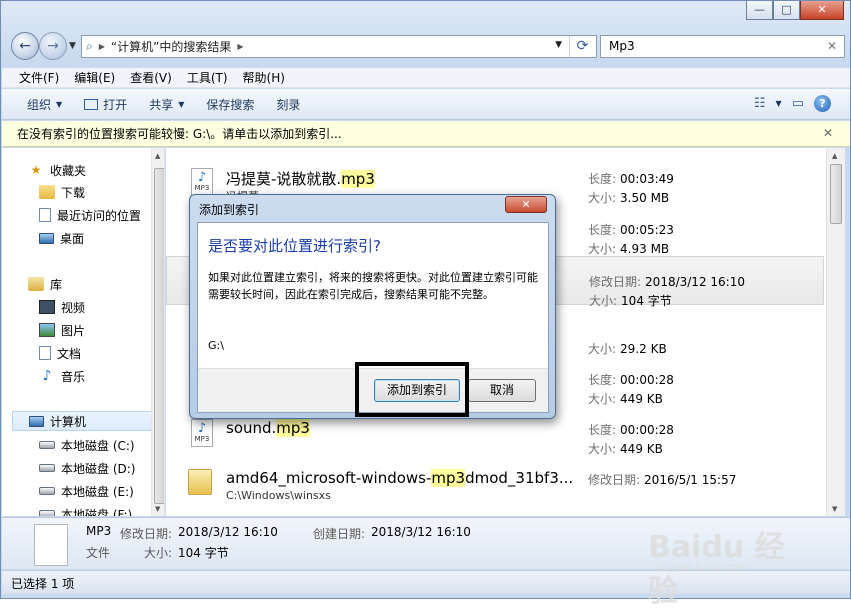 Image resolution: width=851 pixels, height=610 pixels. I want to click on share-label: 共享, so click(161, 104).